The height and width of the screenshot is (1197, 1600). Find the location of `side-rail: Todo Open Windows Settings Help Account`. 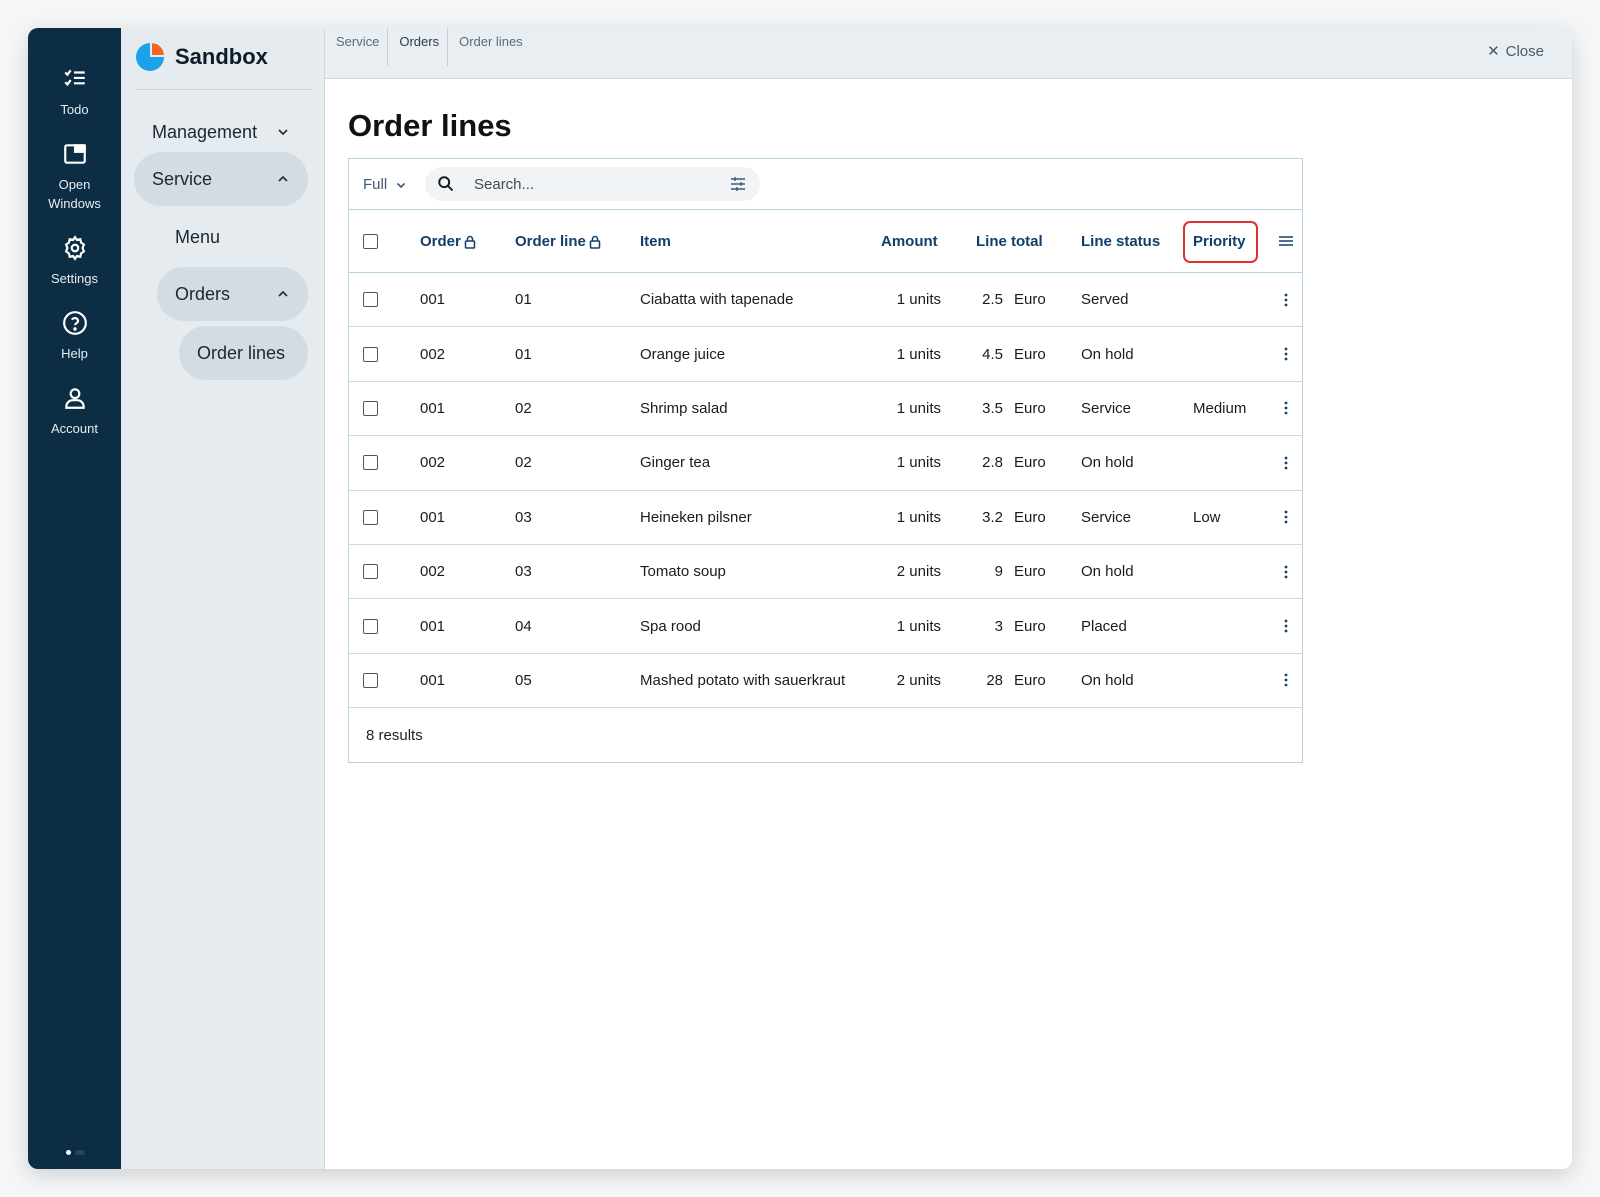

side-rail: Todo Open Windows Settings Help Account is located at coordinates (74, 598).